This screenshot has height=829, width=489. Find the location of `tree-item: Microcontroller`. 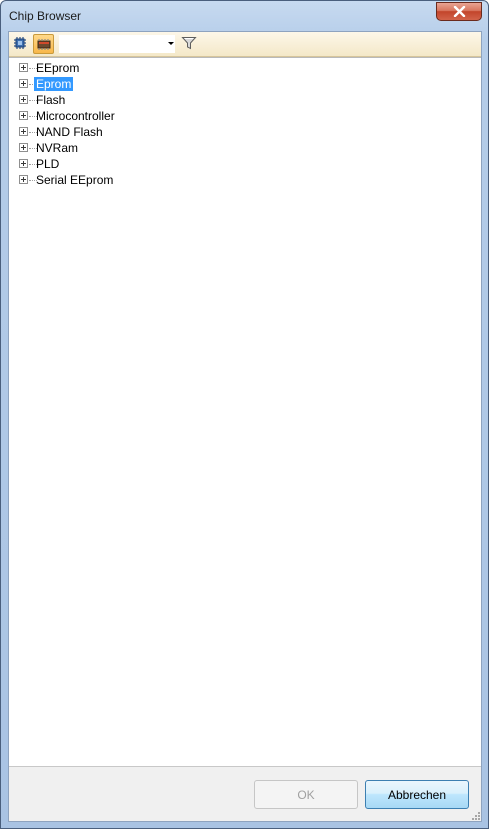

tree-item: Microcontroller is located at coordinates (167, 116).